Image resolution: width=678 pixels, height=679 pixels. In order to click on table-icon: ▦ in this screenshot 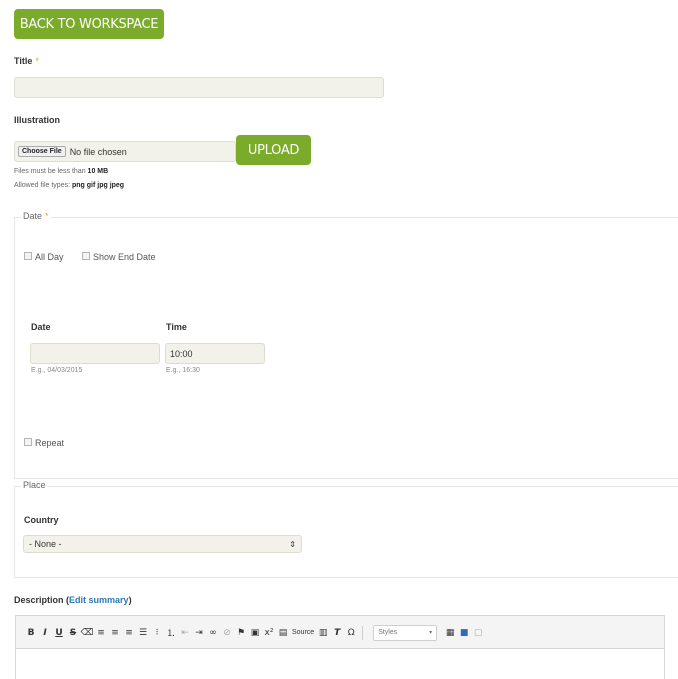, I will do `click(450, 633)`.